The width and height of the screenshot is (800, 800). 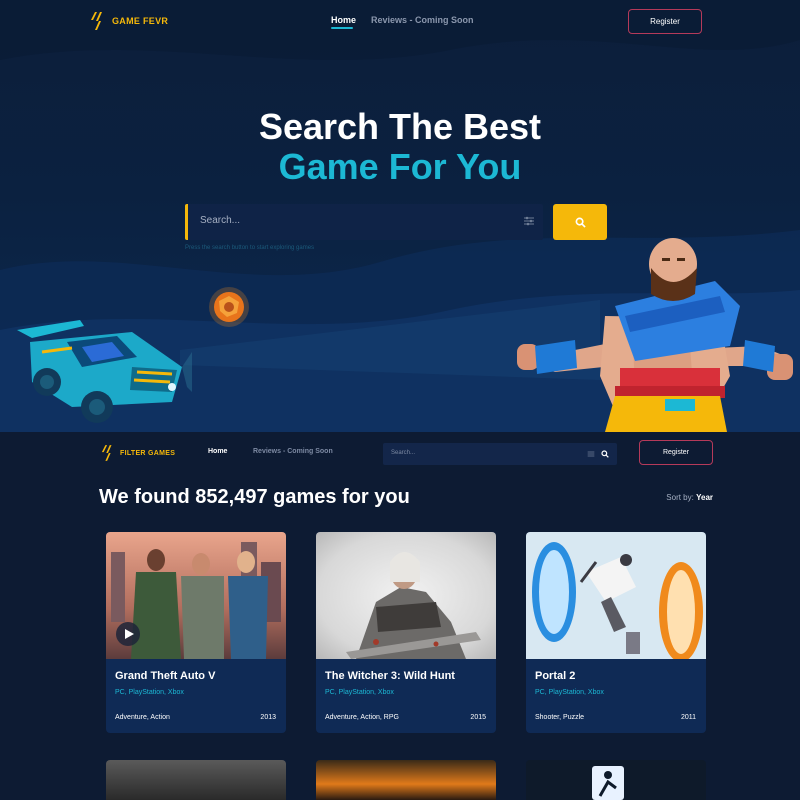 What do you see at coordinates (142, 717) in the screenshot?
I see `game-genres: Adventure, Action` at bounding box center [142, 717].